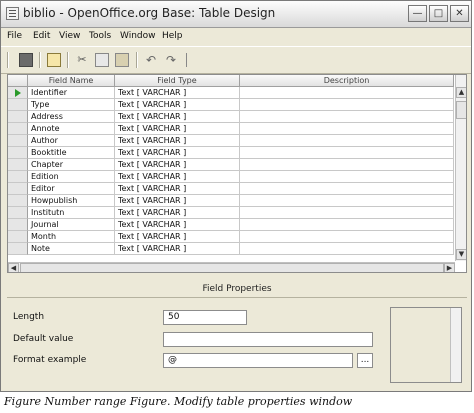 Image resolution: width=474 pixels, height=413 pixels. What do you see at coordinates (14, 36) in the screenshot?
I see `menu-file: File` at bounding box center [14, 36].